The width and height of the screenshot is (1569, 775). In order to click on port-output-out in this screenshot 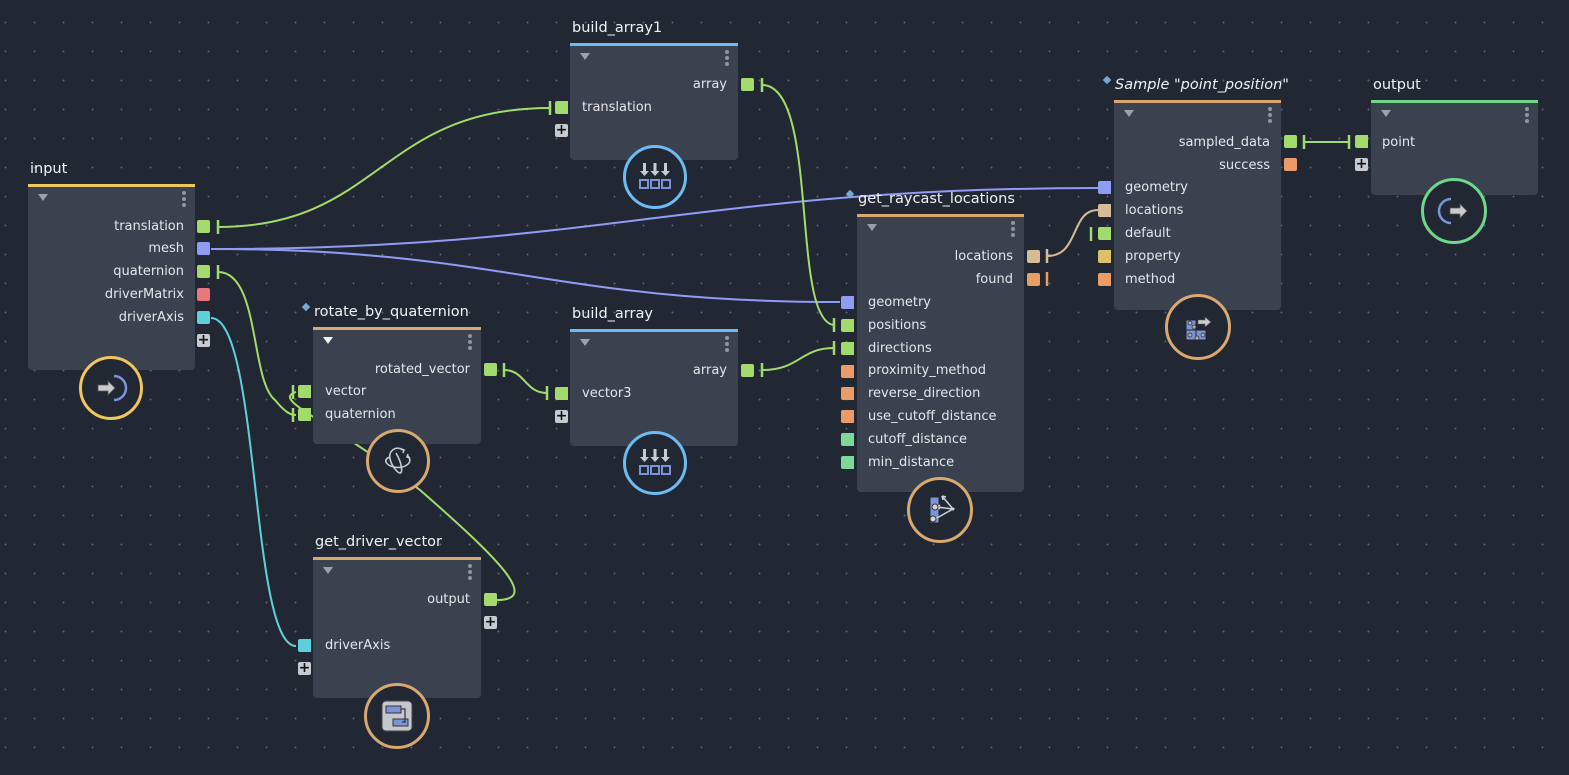, I will do `click(490, 599)`.